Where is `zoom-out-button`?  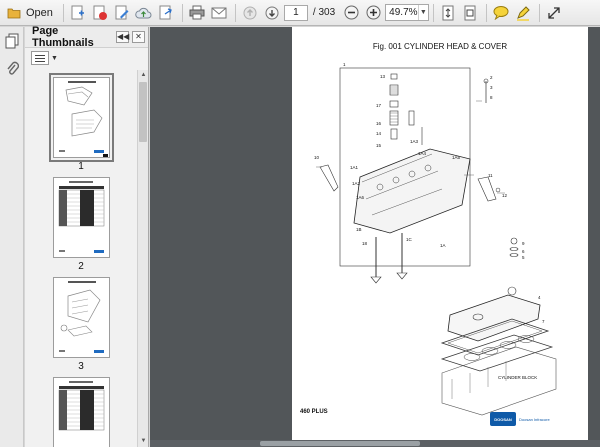
zoom-out-button is located at coordinates (351, 13).